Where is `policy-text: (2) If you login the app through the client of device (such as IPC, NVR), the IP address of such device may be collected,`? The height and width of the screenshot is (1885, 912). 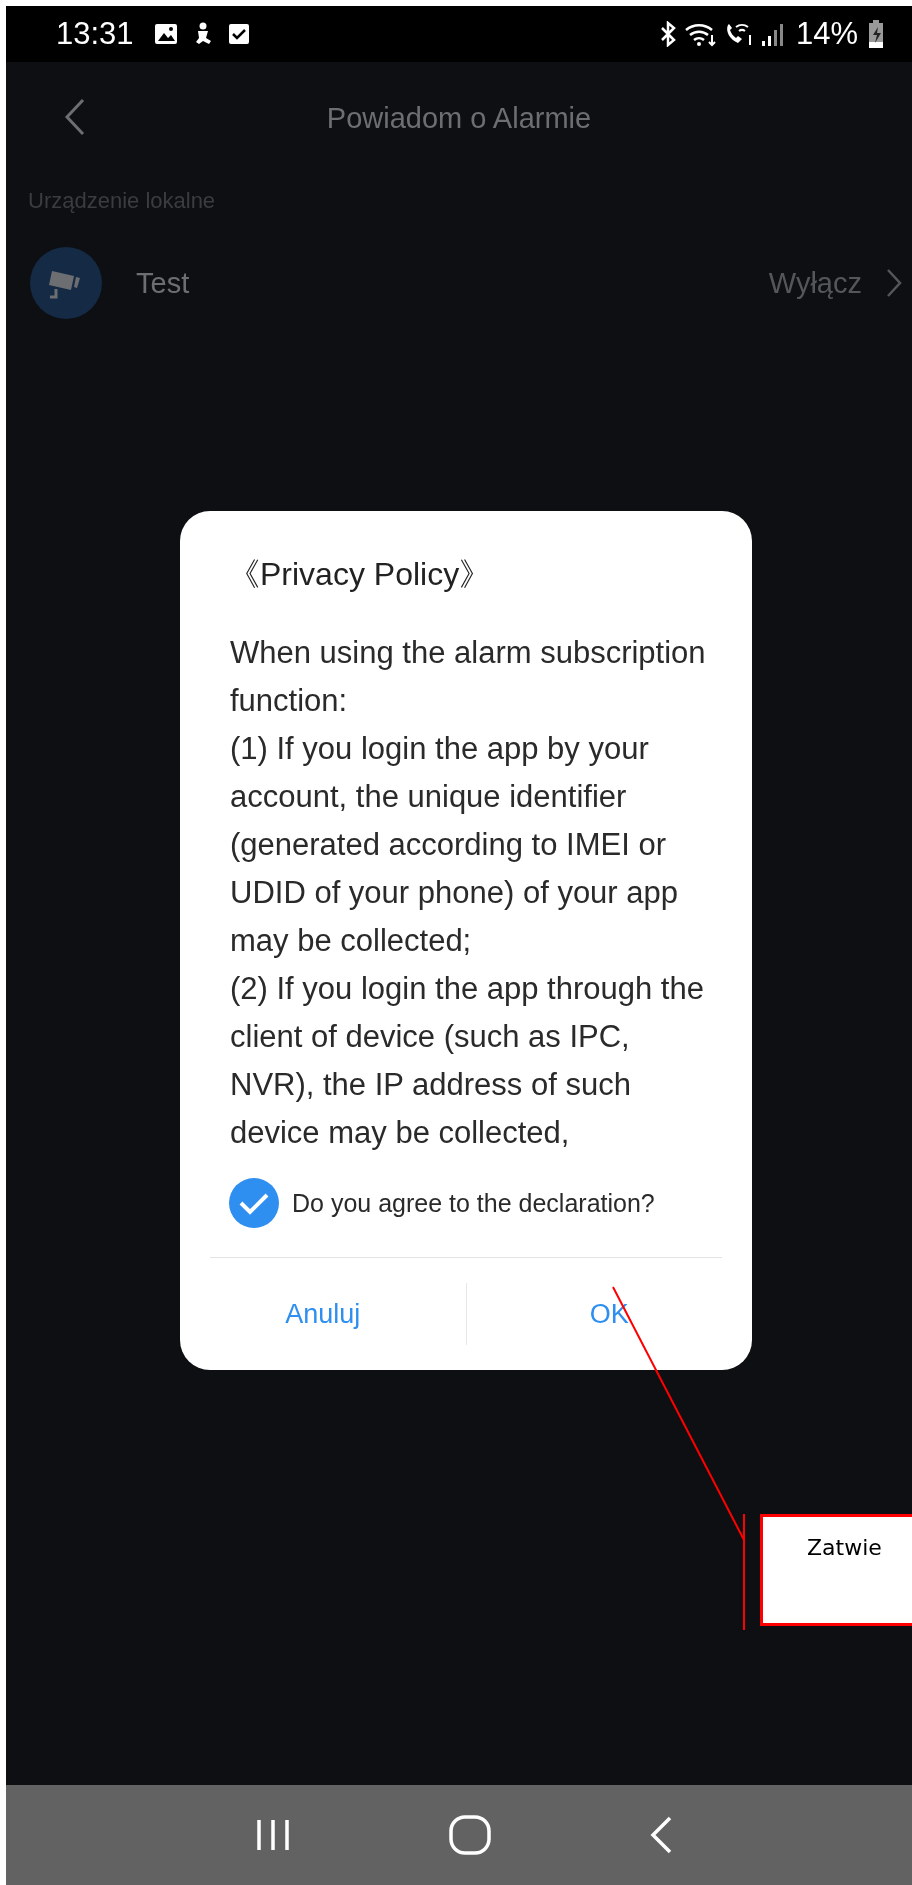 policy-text: (2) If you login the app through the client of device (such as IPC, NVR), the IP address of such device may be collected, is located at coordinates (467, 1061).